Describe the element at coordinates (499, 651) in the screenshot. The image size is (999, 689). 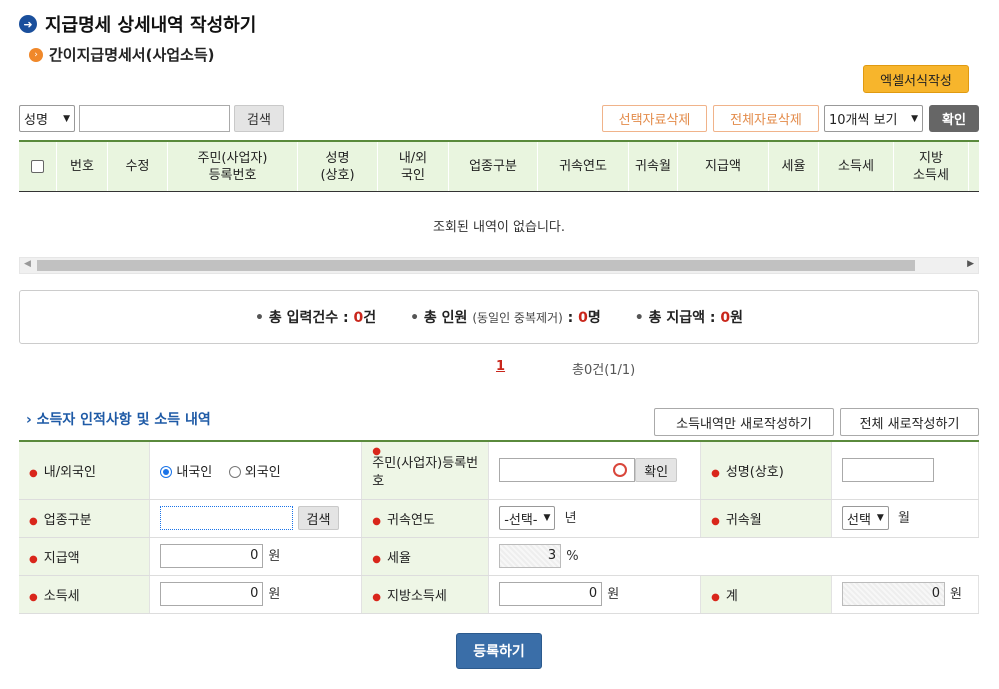
I see `submit-button: 등록하기` at that location.